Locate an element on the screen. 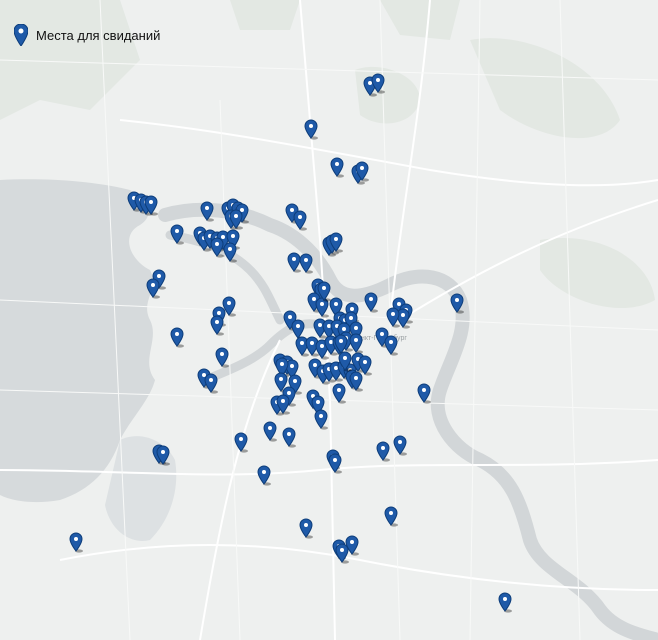 The image size is (658, 640). map-pin-icon is located at coordinates (21, 35).